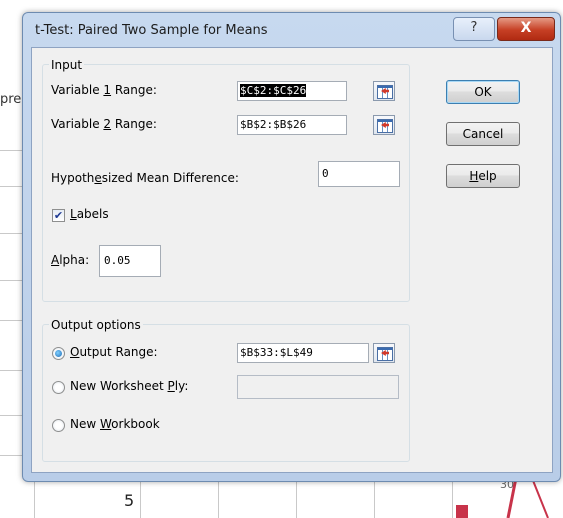 The height and width of the screenshot is (518, 563). I want to click on new-workbook-radio, so click(58, 425).